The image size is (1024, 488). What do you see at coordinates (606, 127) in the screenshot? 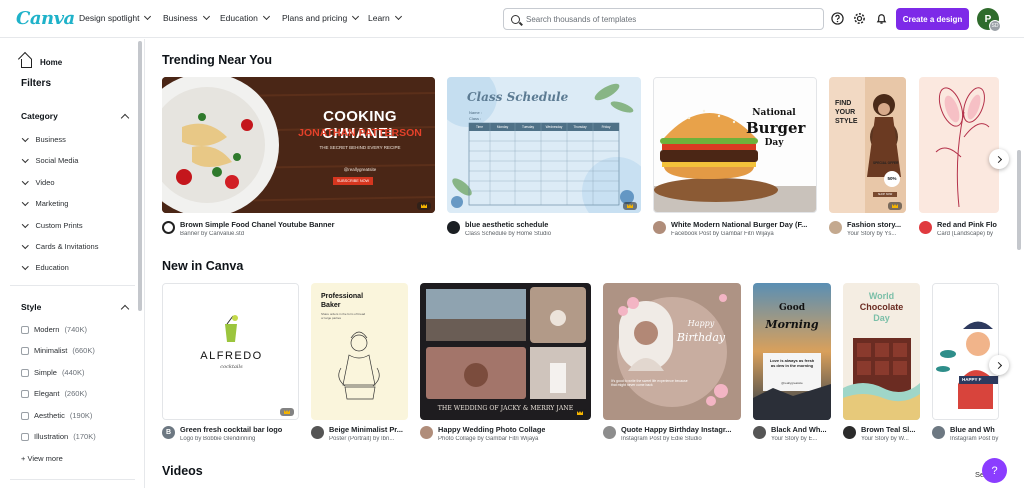
I see `art-col: Friday` at bounding box center [606, 127].